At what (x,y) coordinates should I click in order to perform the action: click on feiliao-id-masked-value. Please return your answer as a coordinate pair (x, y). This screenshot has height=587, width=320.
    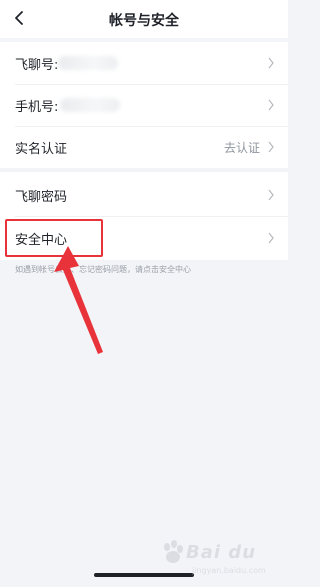
    Looking at the image, I should click on (88, 63).